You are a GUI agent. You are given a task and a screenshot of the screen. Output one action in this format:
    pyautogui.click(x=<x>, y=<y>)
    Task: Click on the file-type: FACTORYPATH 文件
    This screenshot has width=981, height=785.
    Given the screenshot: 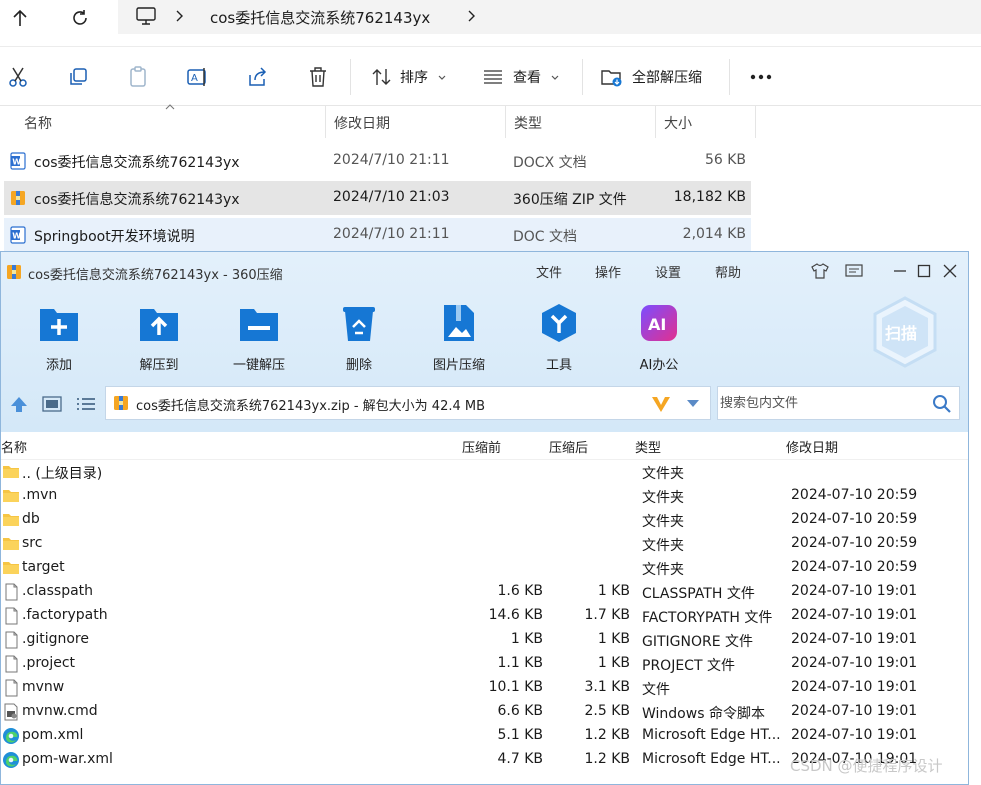 What is the action you would take?
    pyautogui.click(x=707, y=618)
    